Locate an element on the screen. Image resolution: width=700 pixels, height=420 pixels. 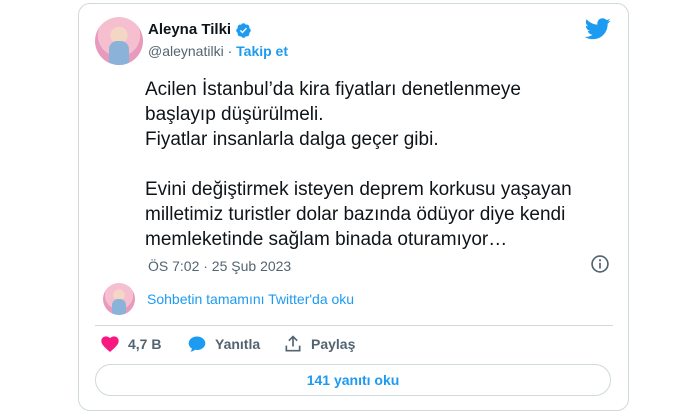
divider is located at coordinates (354, 325).